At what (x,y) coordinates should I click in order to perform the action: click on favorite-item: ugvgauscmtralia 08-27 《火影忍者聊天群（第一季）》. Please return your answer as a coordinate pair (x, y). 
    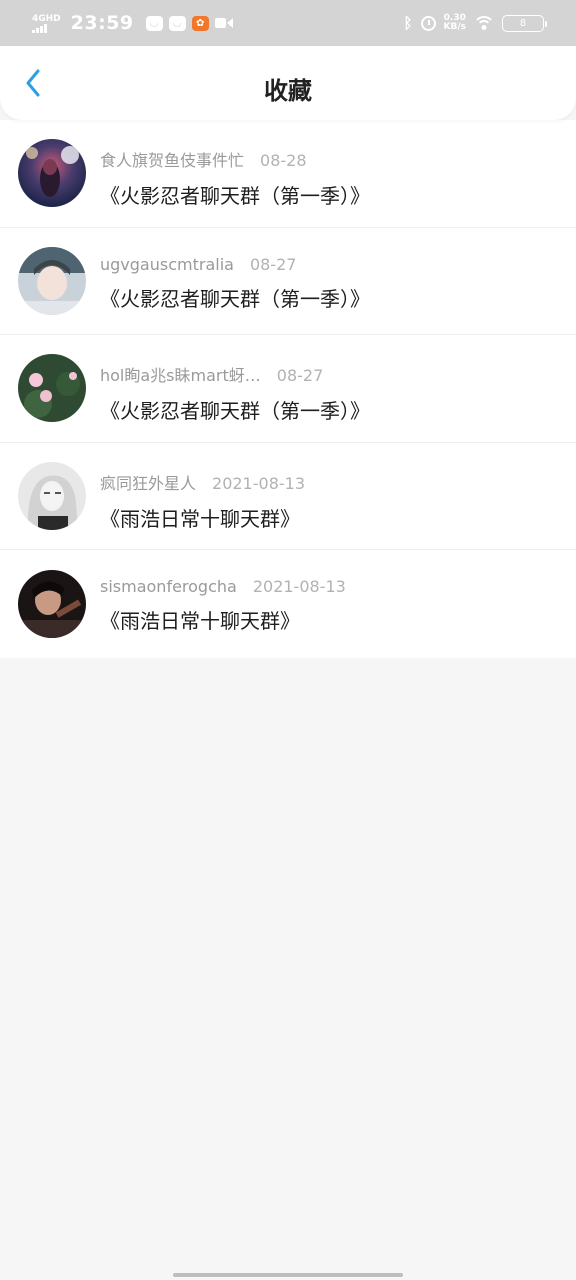
    Looking at the image, I should click on (288, 281).